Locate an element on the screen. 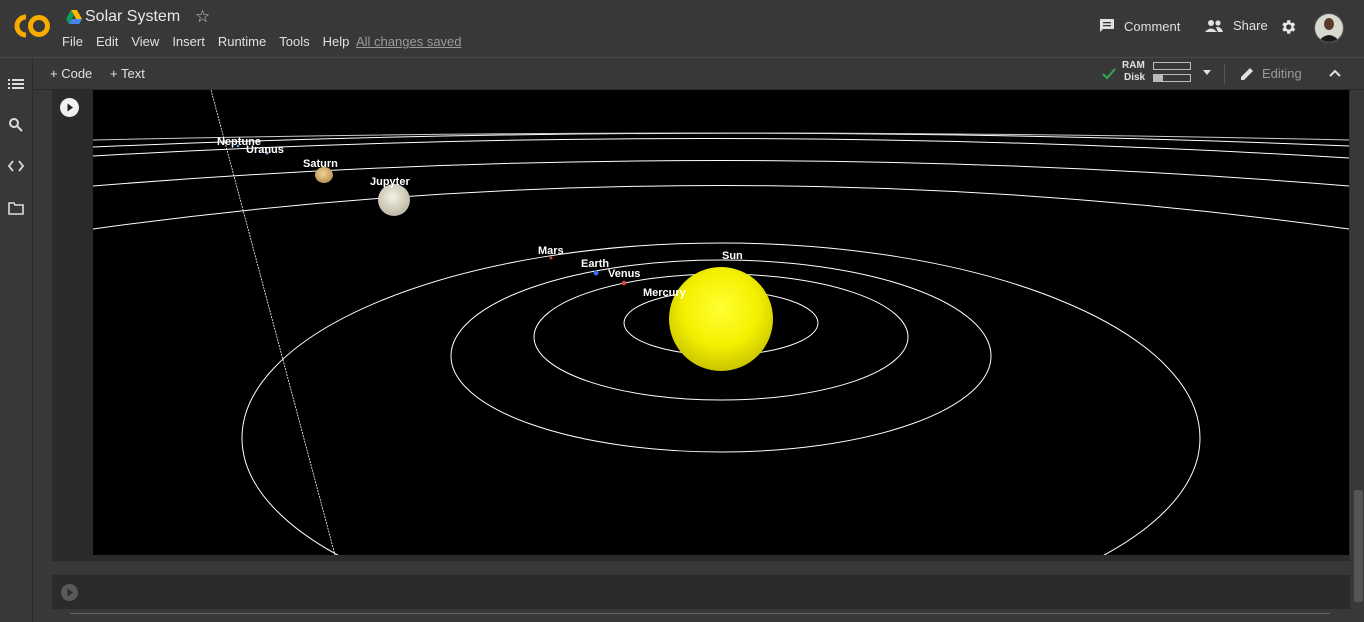 The image size is (1364, 622). add-text-button: + Text is located at coordinates (127, 73).